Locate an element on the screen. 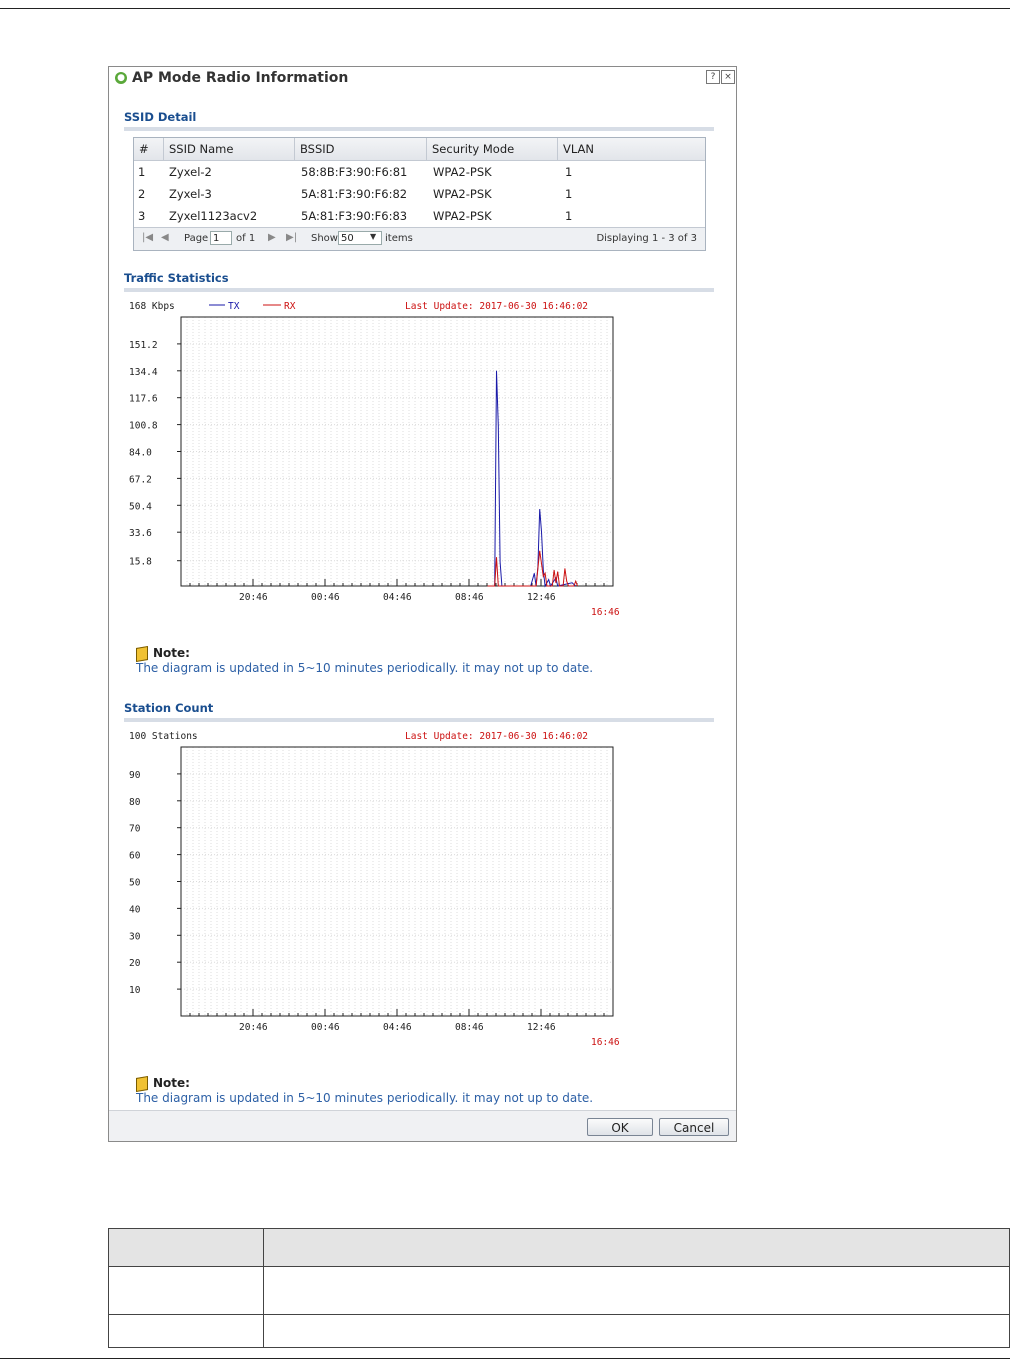  table-header is located at coordinates (559, 1247).